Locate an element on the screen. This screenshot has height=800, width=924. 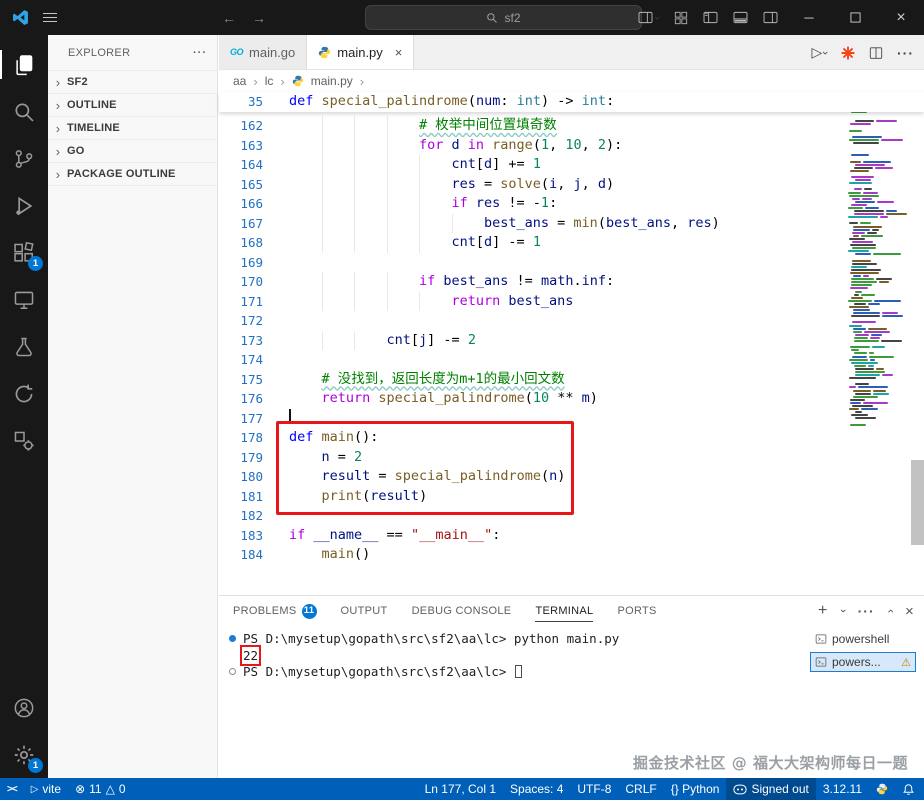
minimap is located at coordinates (879, 278).